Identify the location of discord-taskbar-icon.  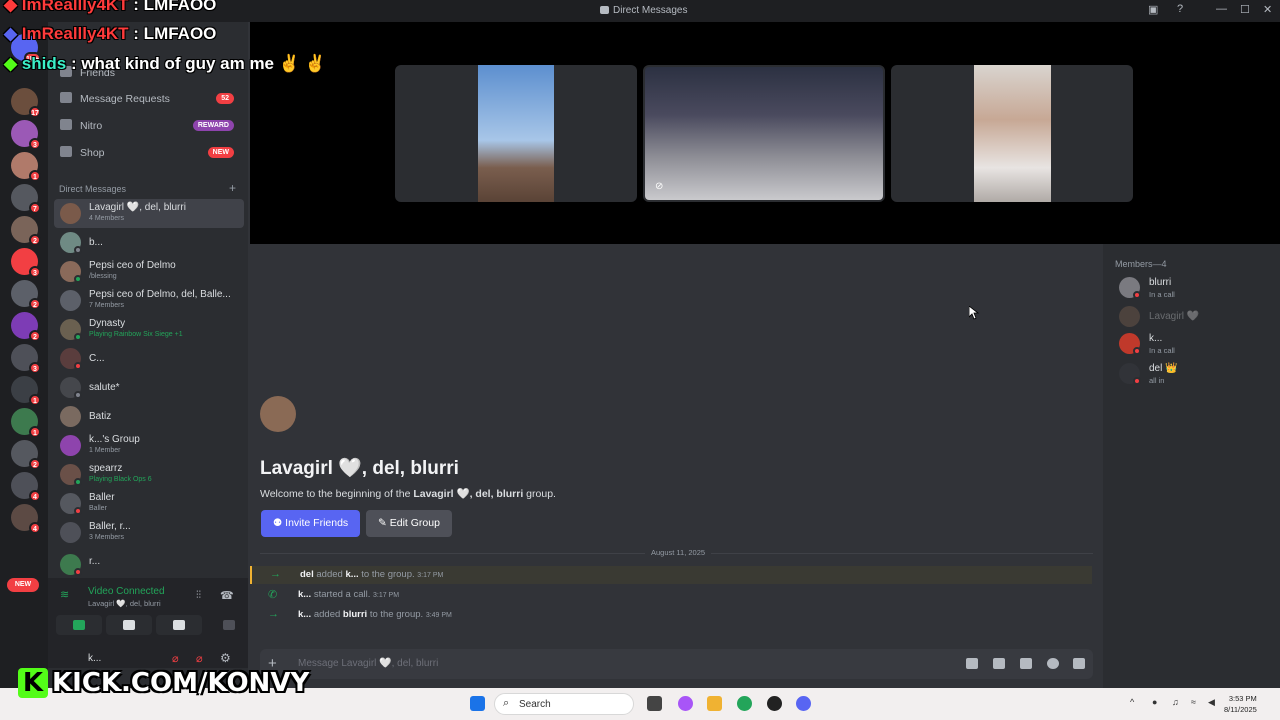
(803, 703).